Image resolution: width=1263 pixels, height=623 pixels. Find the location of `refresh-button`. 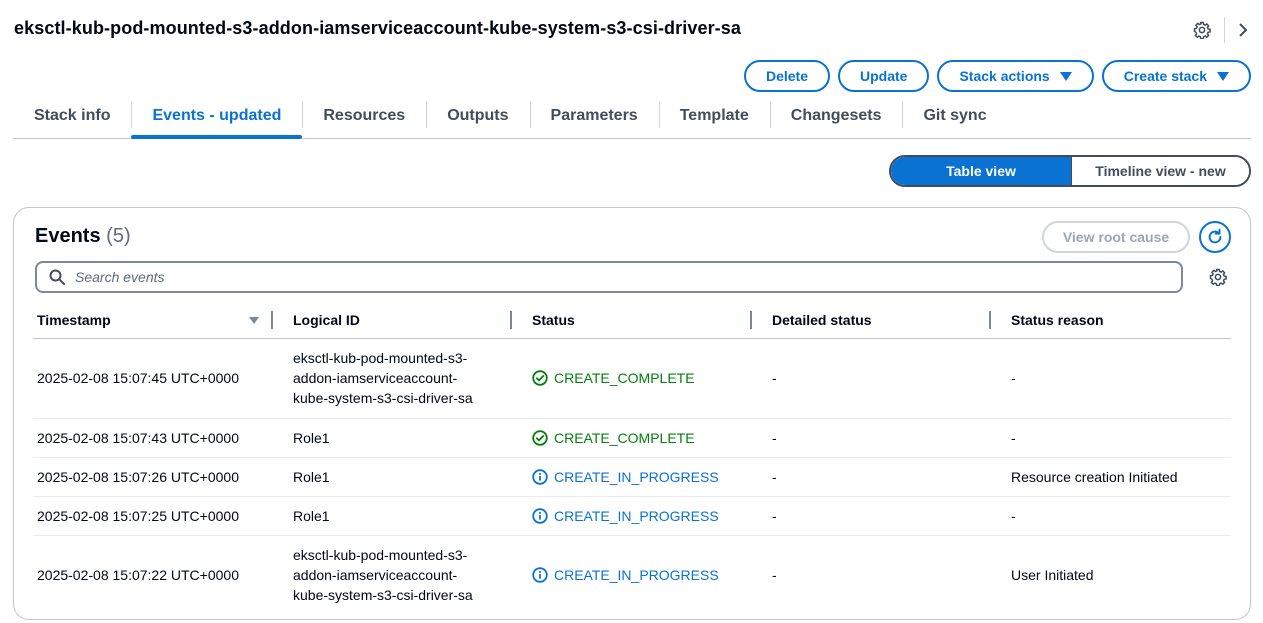

refresh-button is located at coordinates (1215, 237).